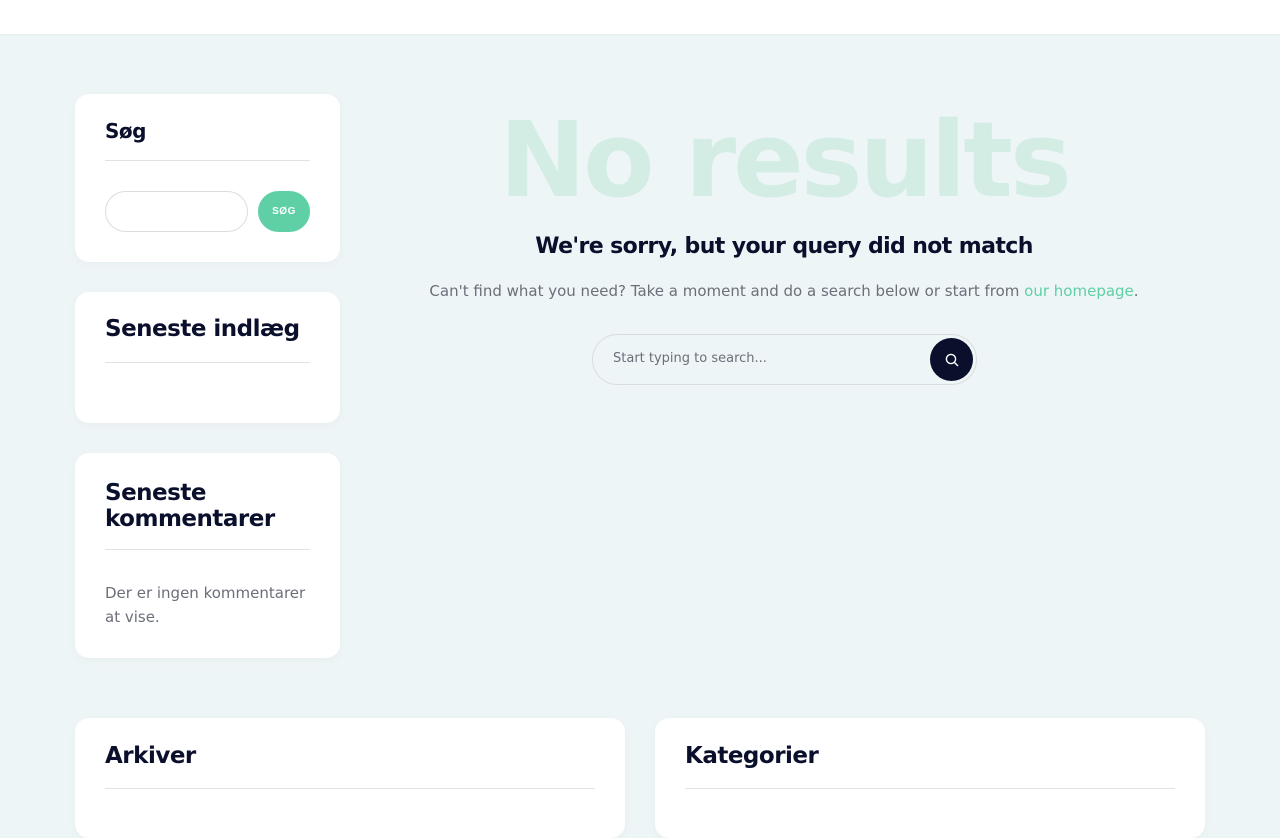 This screenshot has width=1280, height=838. Describe the element at coordinates (202, 329) in the screenshot. I see `recent-posts-title: Seneste indlæg` at that location.